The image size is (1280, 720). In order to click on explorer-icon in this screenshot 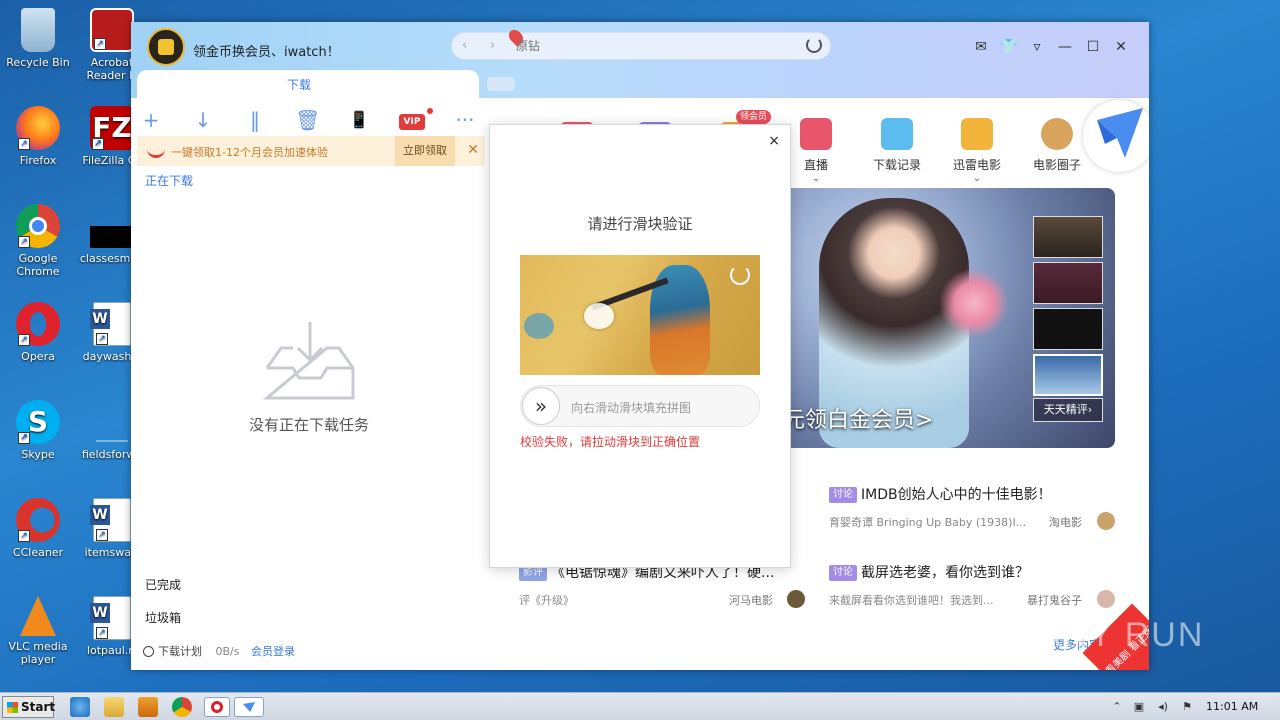, I will do `click(114, 707)`.